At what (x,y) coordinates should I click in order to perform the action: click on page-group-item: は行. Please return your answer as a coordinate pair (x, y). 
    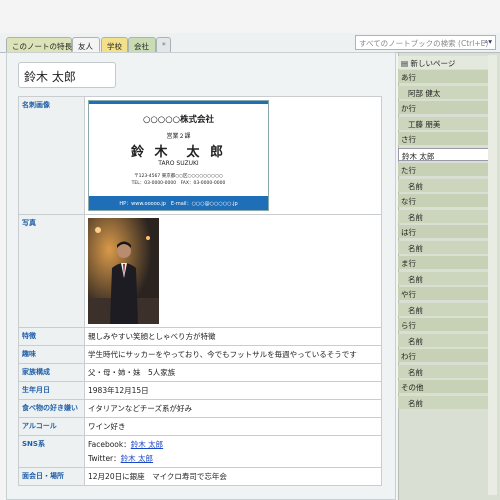
    Looking at the image, I should click on (447, 231).